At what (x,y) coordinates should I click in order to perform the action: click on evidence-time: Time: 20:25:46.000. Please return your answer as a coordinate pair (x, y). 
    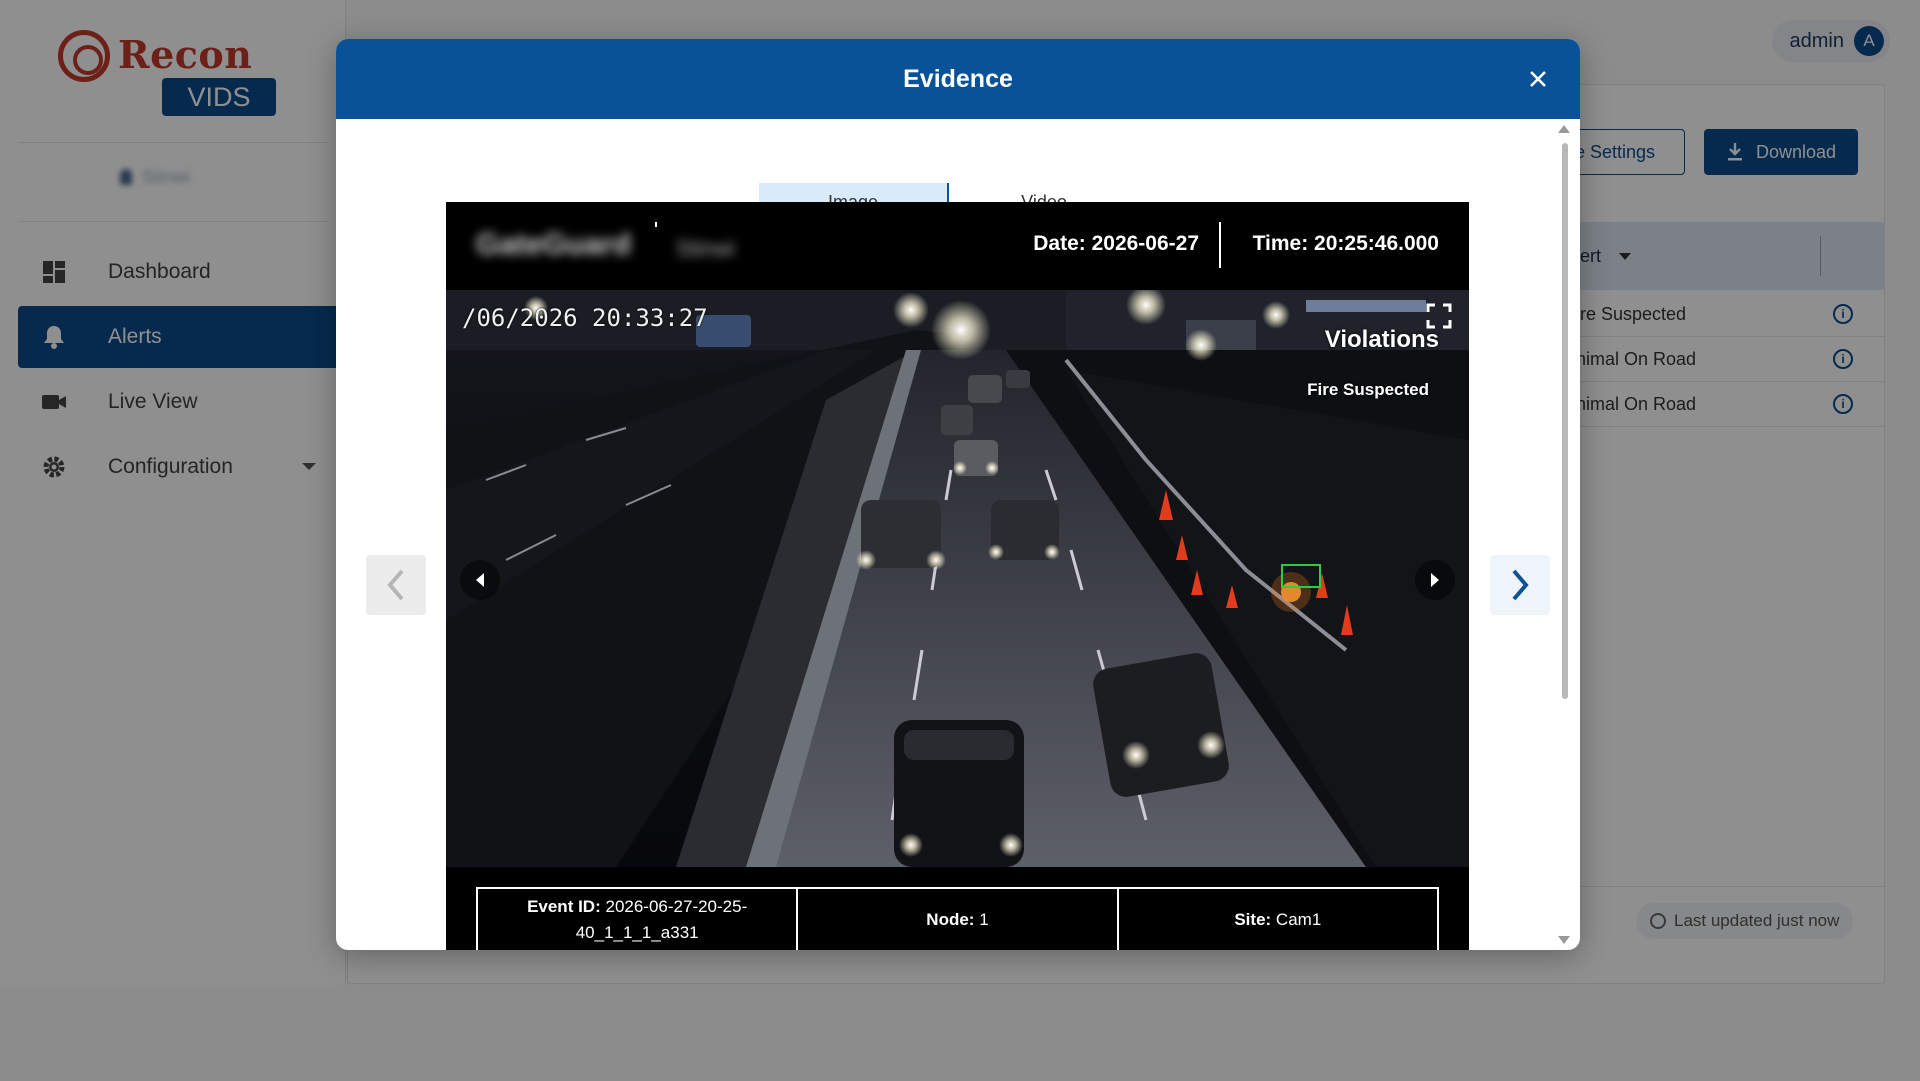
    Looking at the image, I should click on (1345, 243).